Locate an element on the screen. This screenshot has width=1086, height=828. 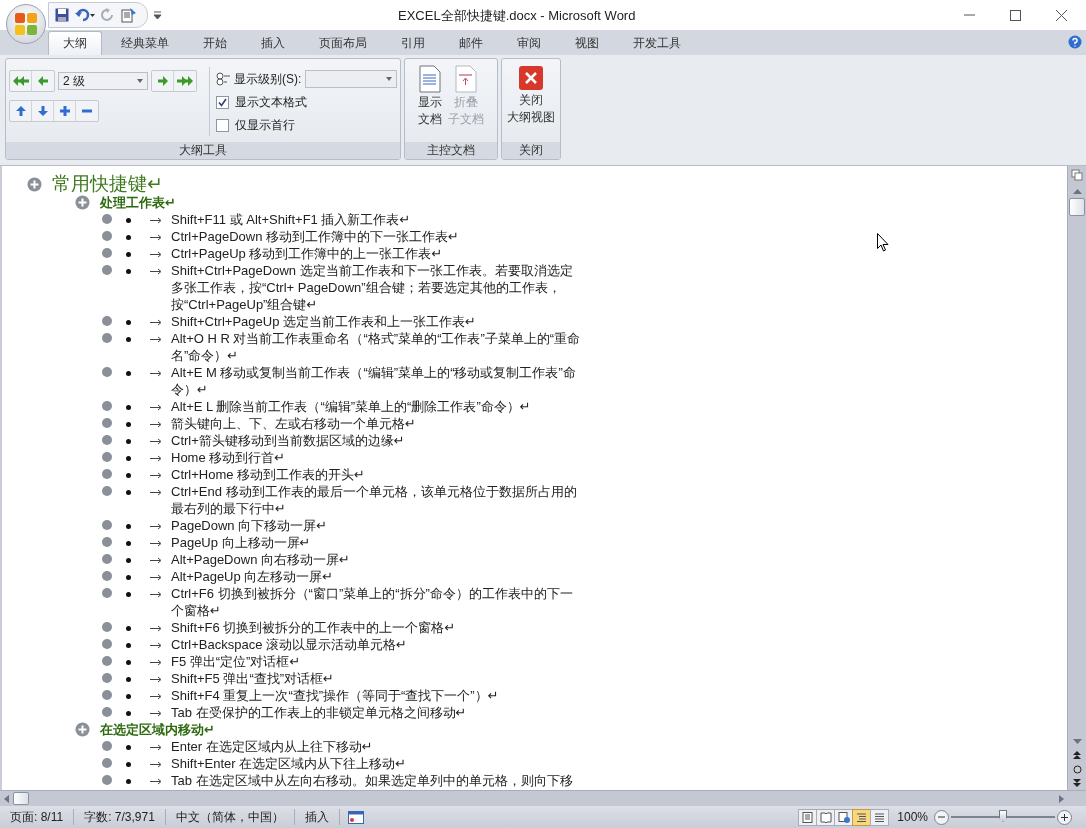
insert-mode: 插入 is located at coordinates (317, 817).